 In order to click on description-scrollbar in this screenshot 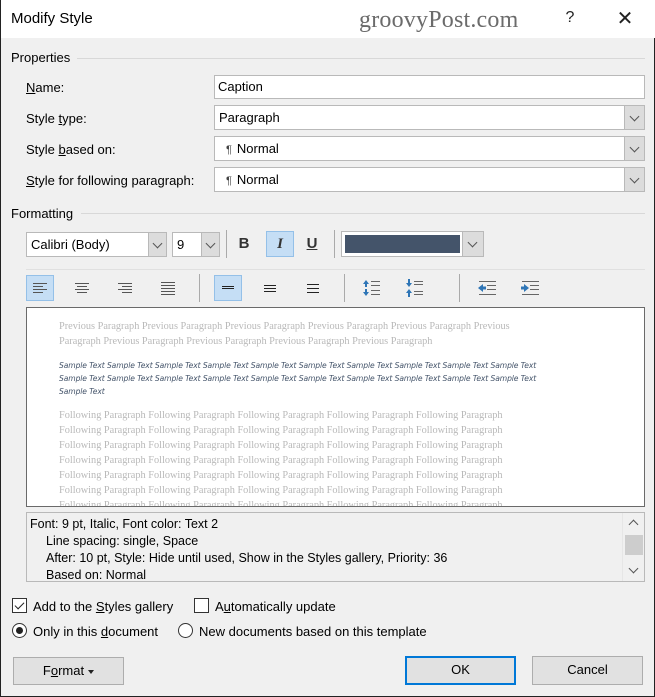, I will do `click(633, 547)`.